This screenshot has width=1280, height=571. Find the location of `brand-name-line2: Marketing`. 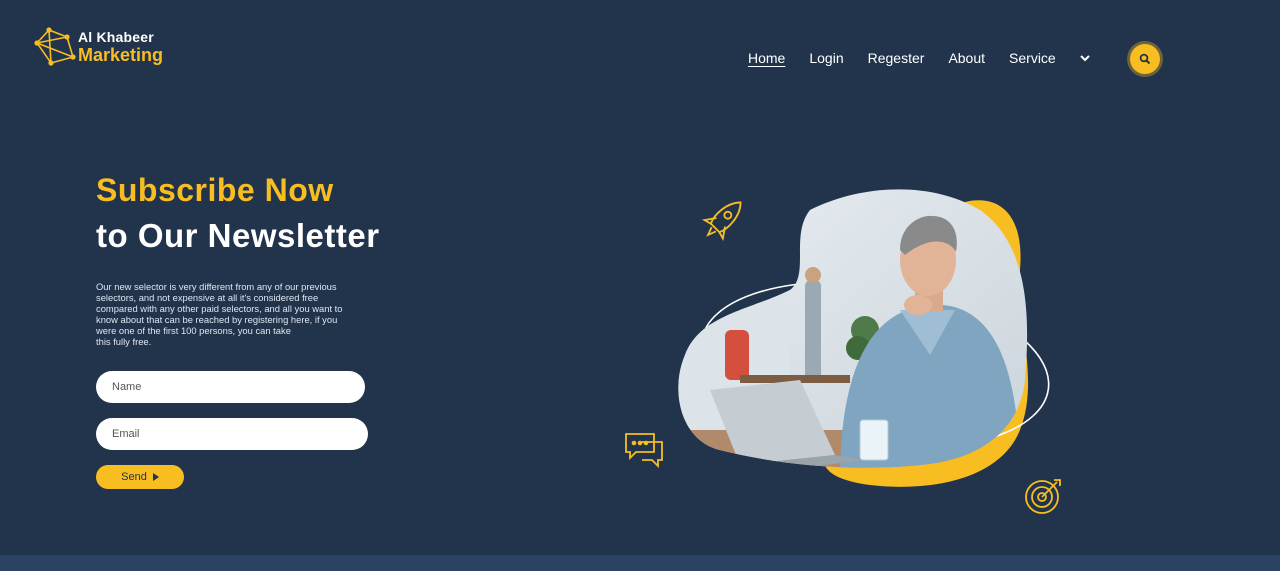

brand-name-line2: Marketing is located at coordinates (121, 55).